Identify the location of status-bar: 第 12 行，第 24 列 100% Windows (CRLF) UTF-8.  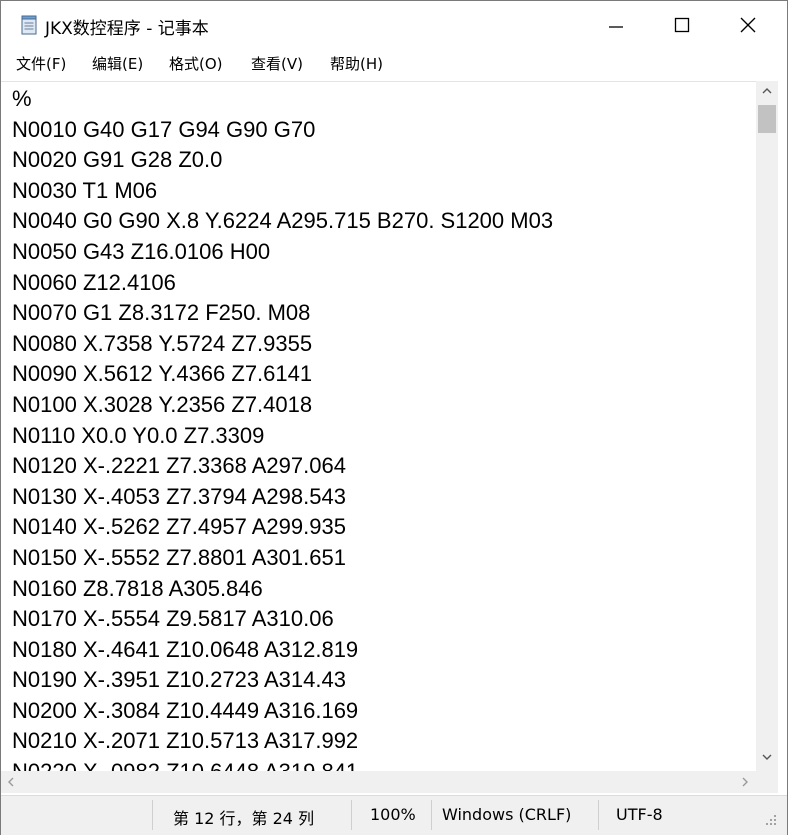
(394, 815).